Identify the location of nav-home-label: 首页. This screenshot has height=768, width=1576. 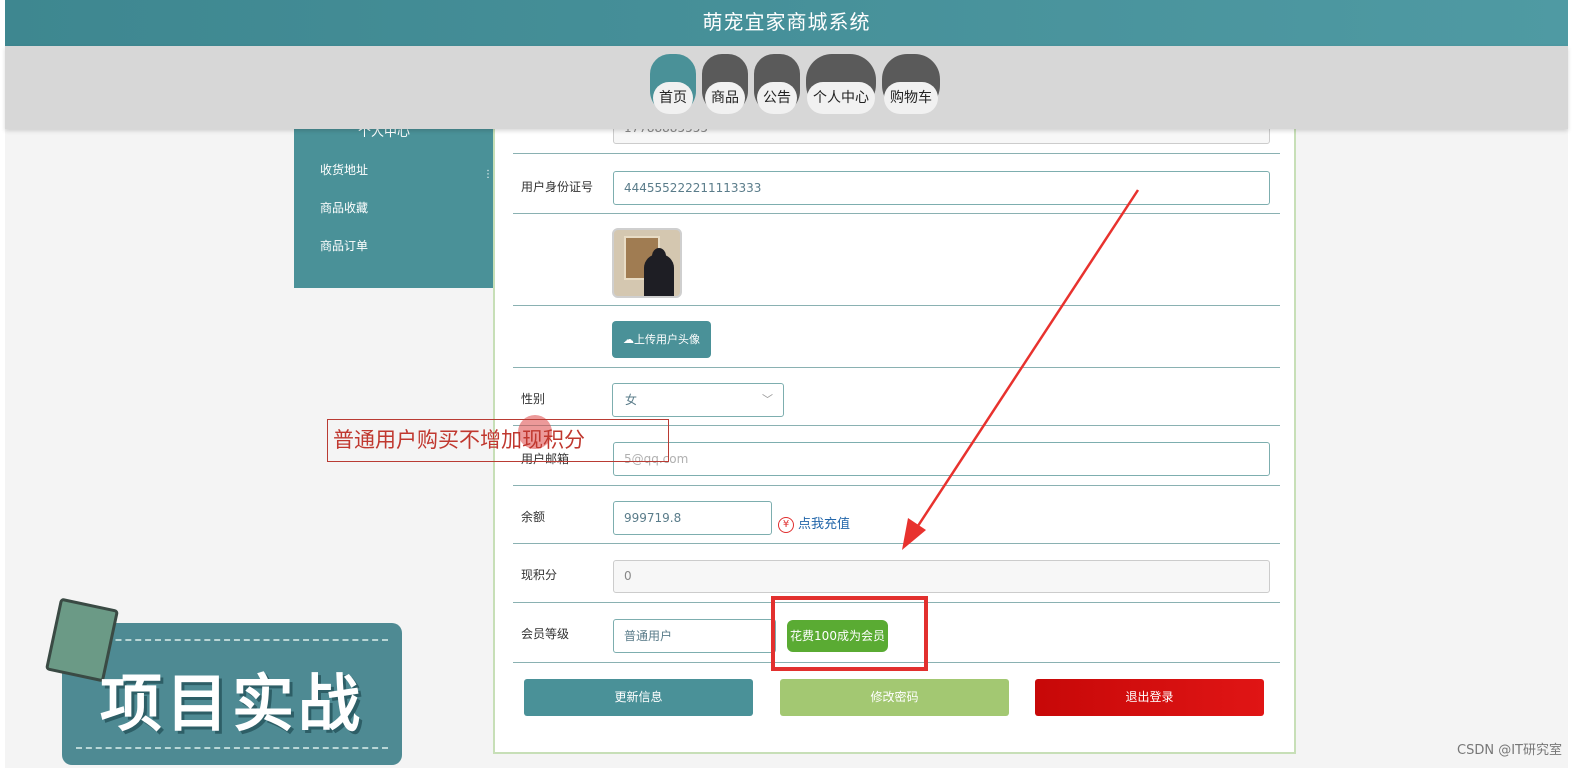
(673, 98).